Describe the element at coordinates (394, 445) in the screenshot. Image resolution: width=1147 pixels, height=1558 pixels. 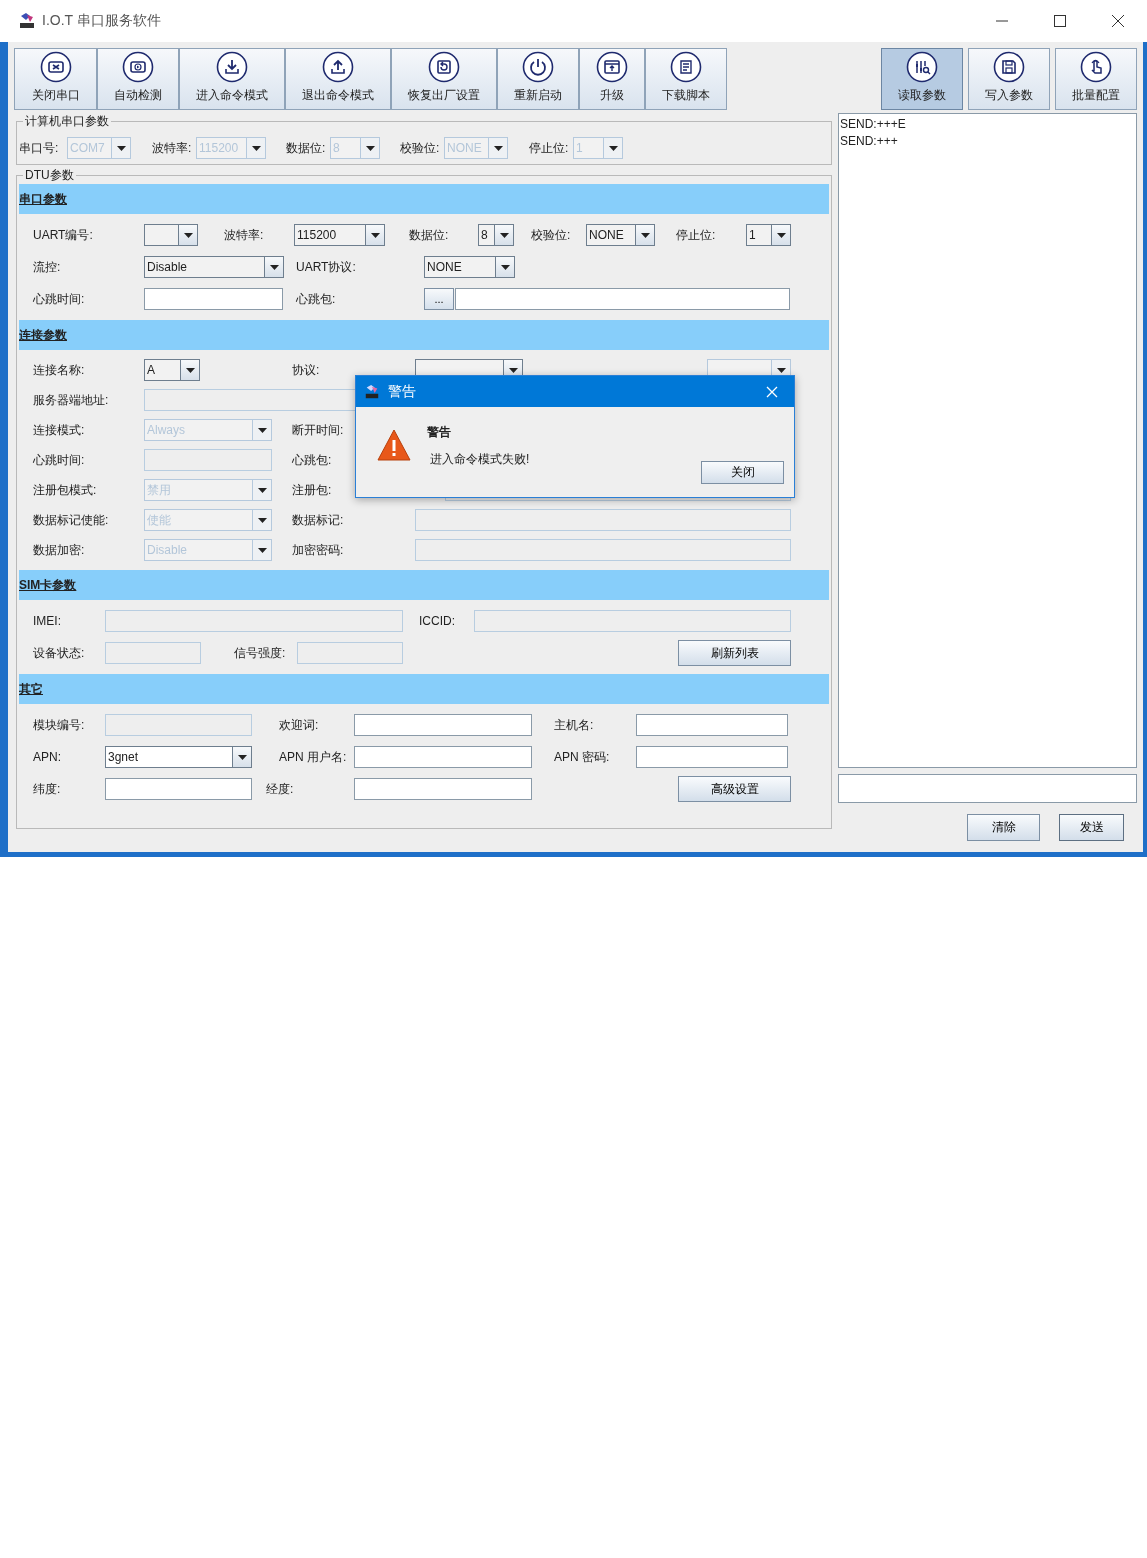
I see `warning-icon` at that location.